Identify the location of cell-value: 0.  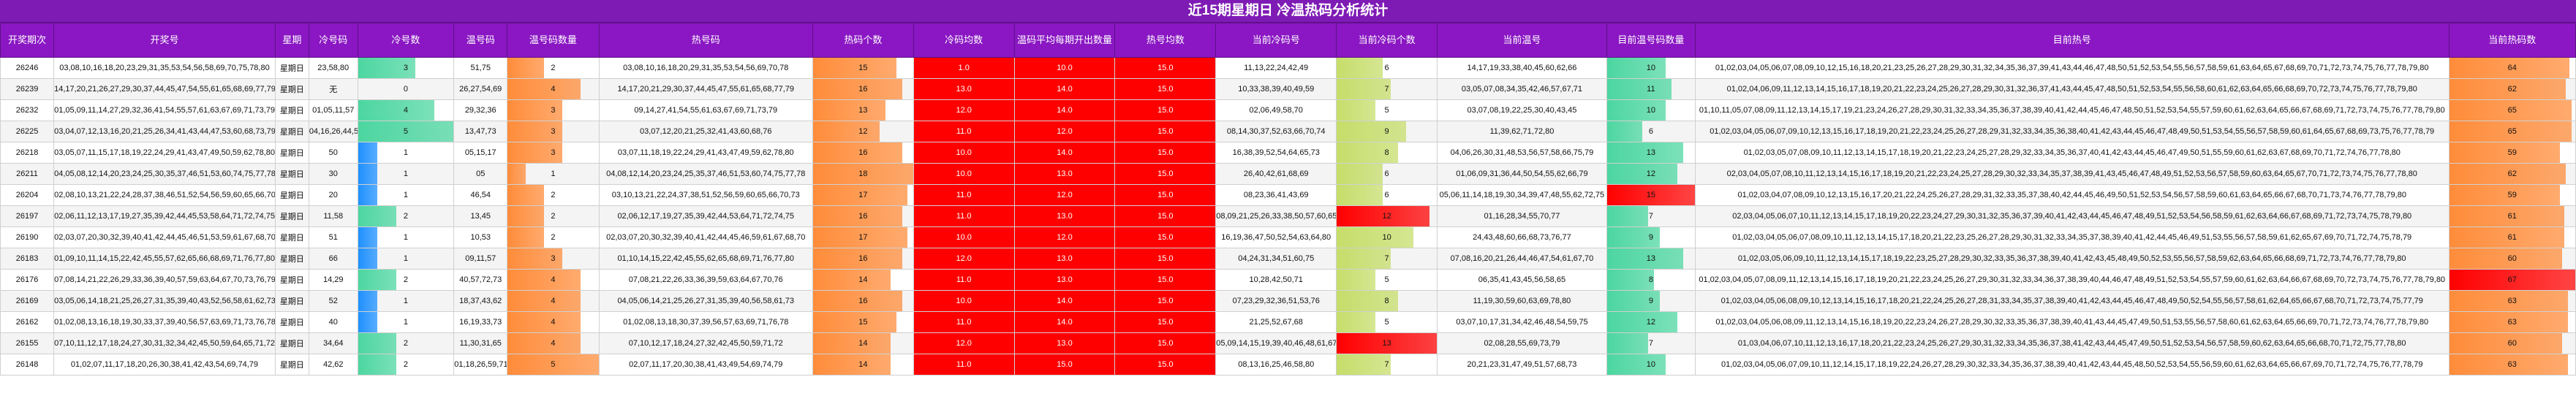
(405, 90).